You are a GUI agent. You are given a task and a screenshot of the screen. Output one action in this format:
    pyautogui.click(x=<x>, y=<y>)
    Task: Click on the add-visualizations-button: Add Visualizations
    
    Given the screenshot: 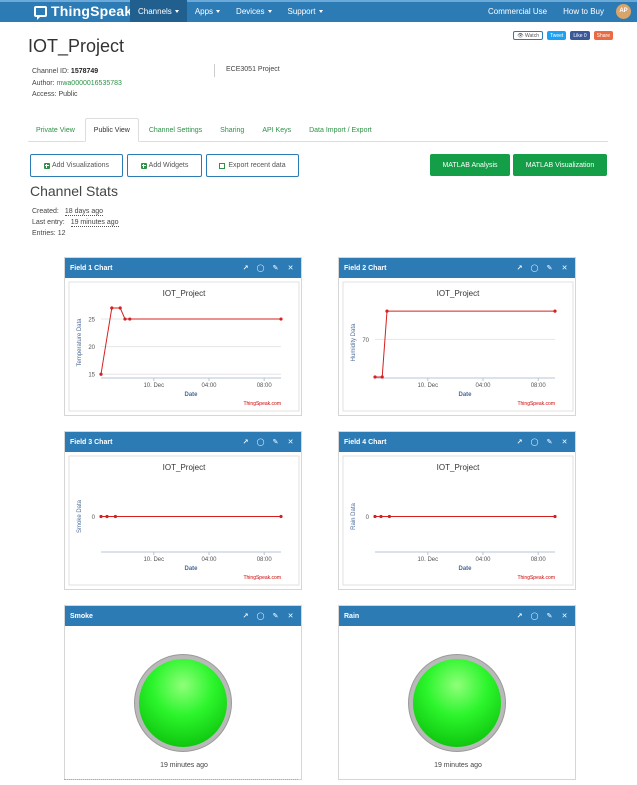 What is the action you would take?
    pyautogui.click(x=76, y=165)
    